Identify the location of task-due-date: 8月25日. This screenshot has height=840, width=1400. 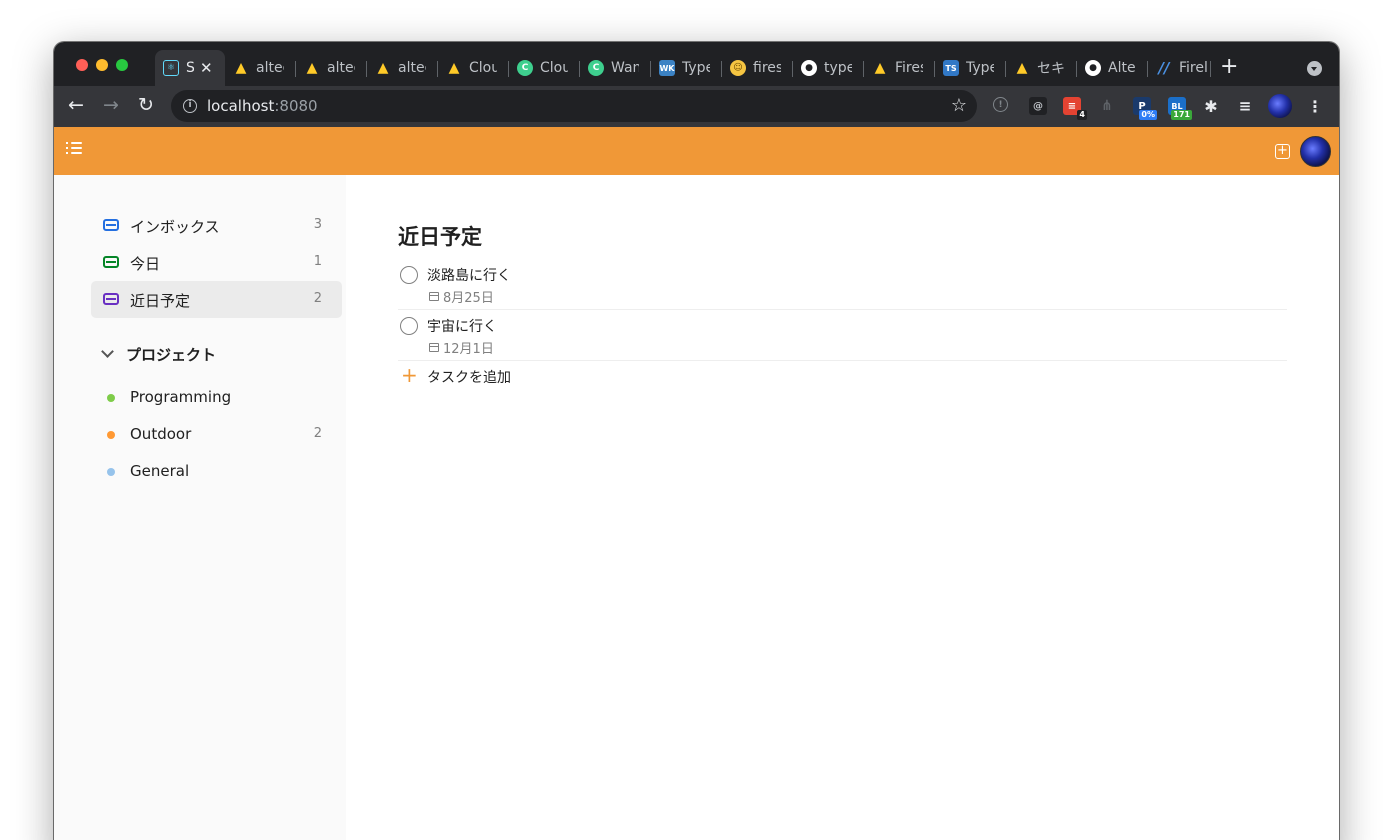
(461, 296).